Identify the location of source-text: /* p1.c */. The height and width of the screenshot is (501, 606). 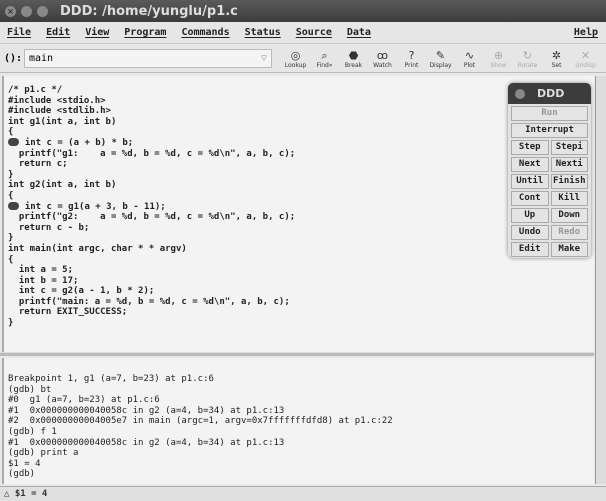
(35, 90).